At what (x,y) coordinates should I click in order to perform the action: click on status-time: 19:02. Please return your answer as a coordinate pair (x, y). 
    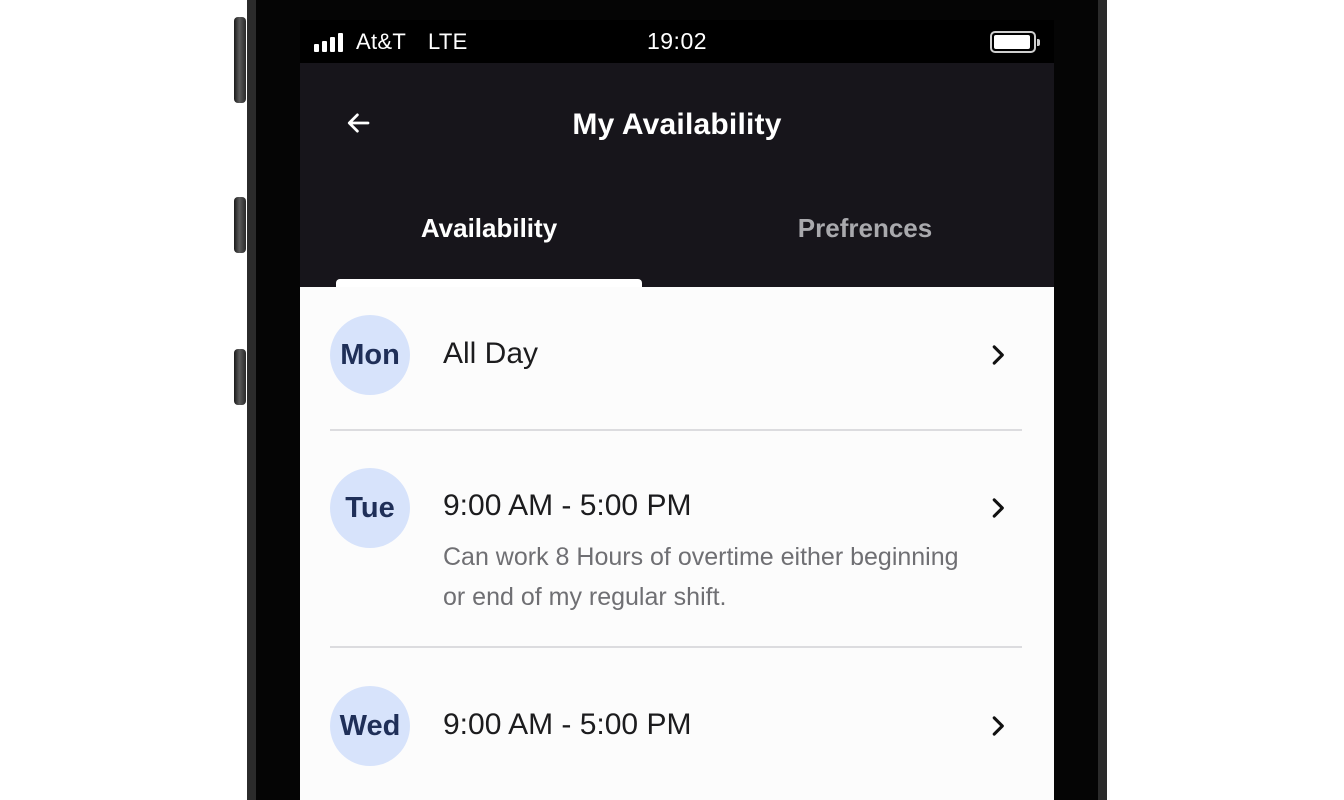
    Looking at the image, I should click on (677, 41).